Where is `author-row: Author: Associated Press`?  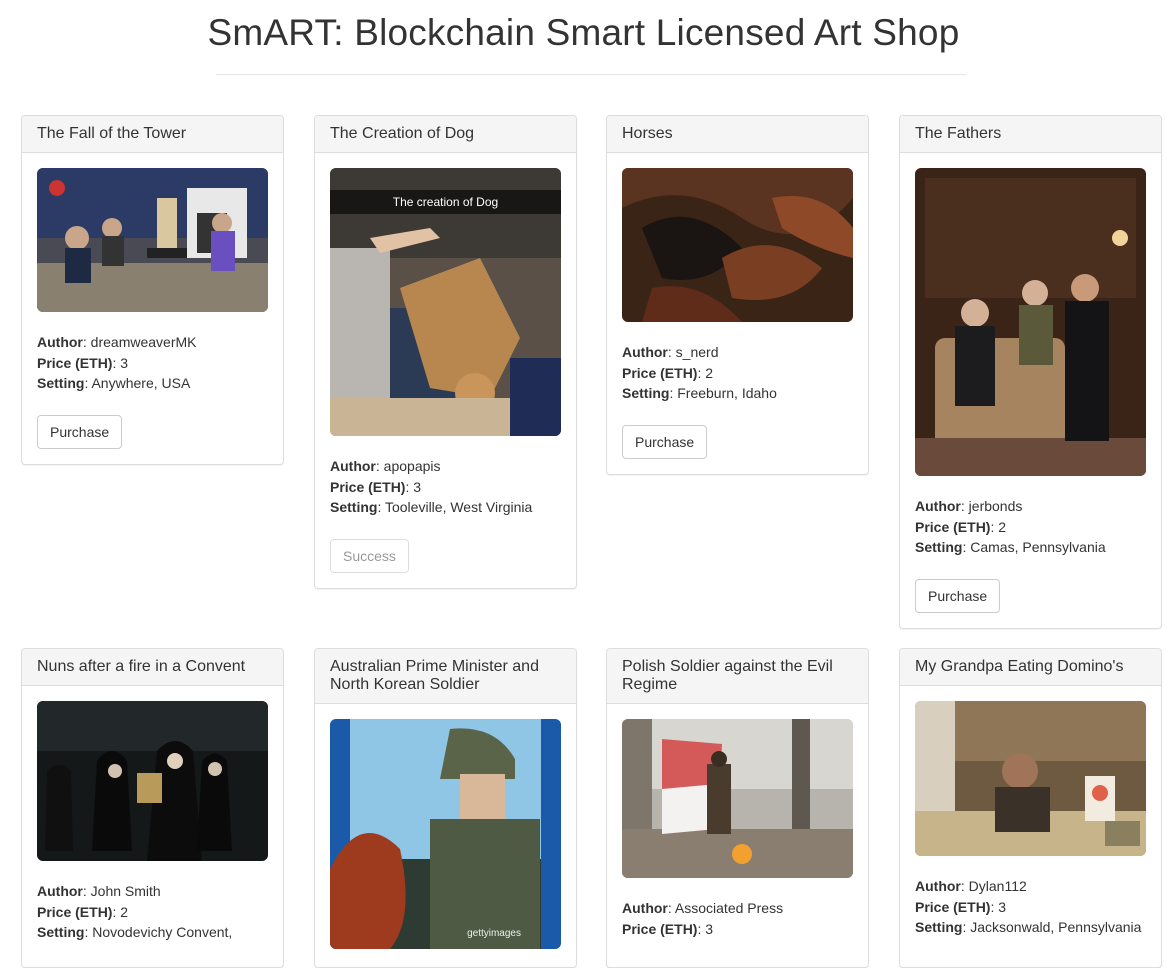 author-row: Author: Associated Press is located at coordinates (703, 908).